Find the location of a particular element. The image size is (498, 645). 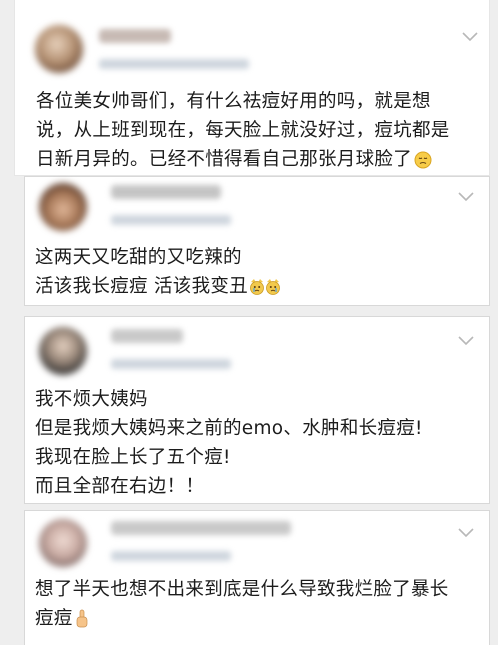

comment-line: 但是我烦大姨妈来之前的emo、水肿和长痘痘! is located at coordinates (229, 428).